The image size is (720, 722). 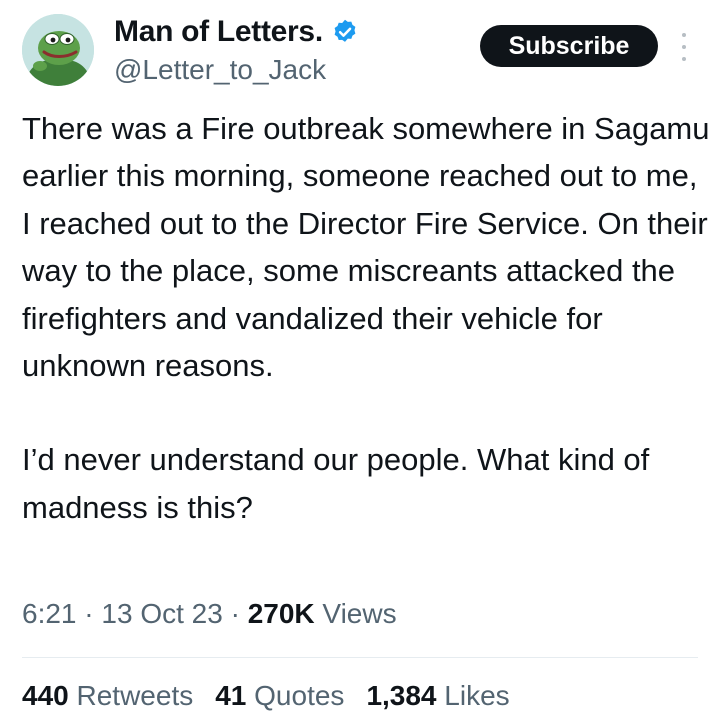 What do you see at coordinates (359, 613) in the screenshot?
I see `views-label: Views` at bounding box center [359, 613].